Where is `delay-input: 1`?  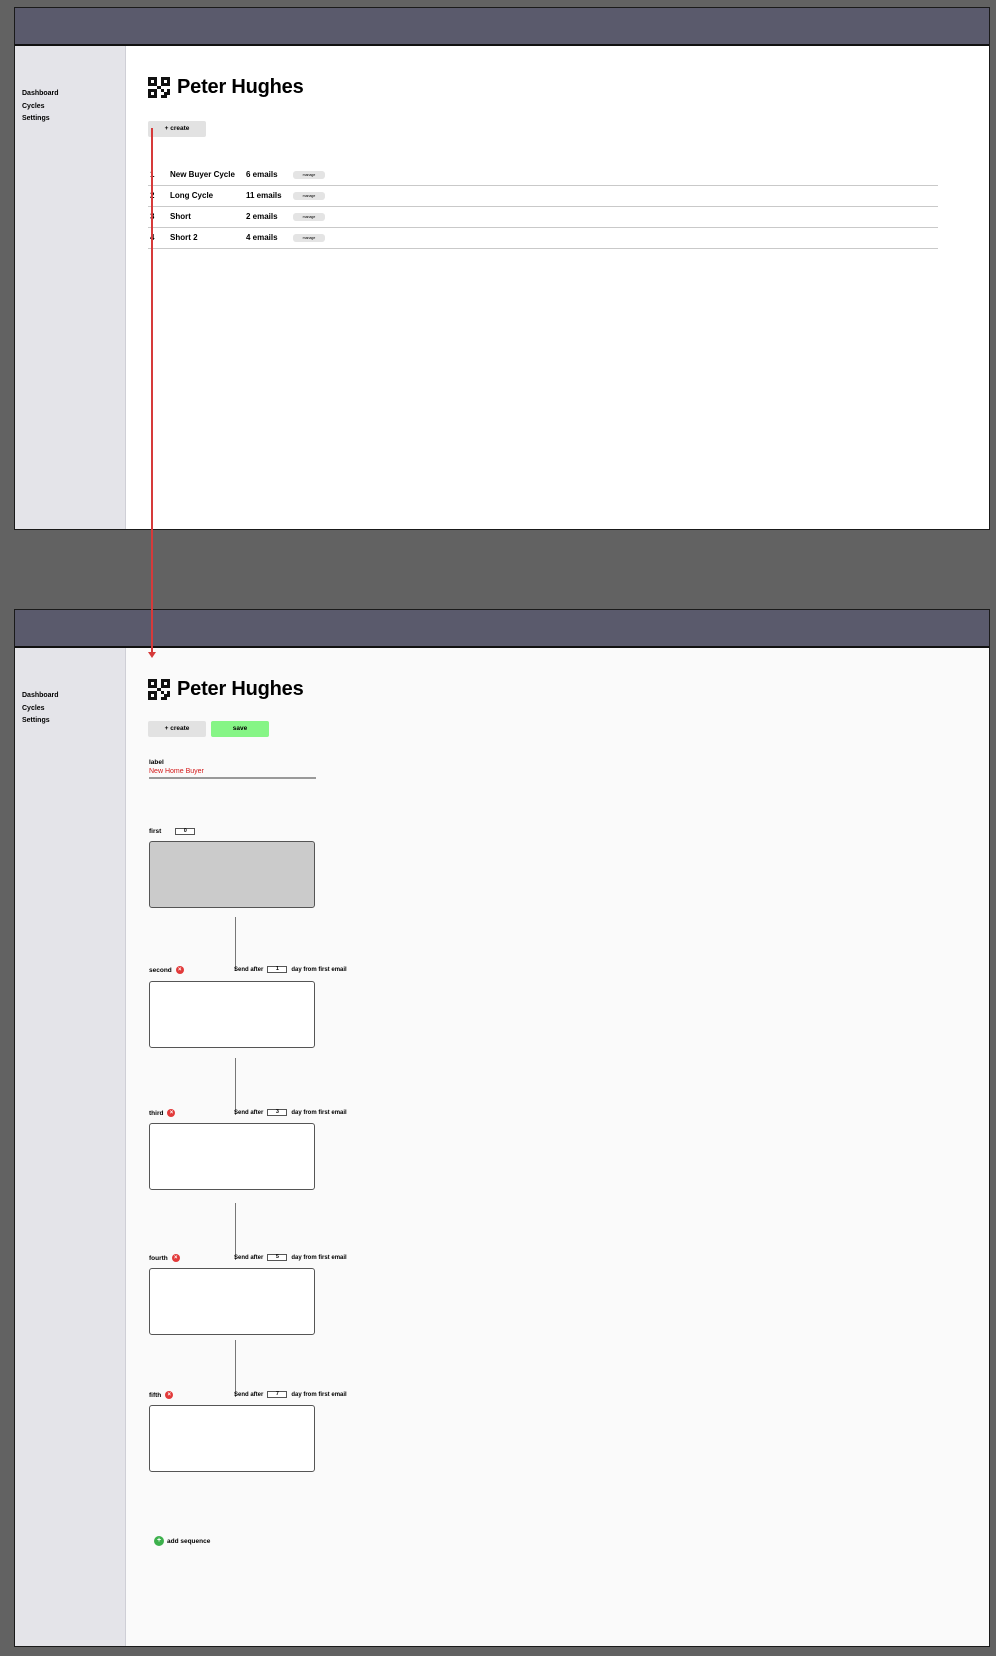
delay-input: 1 is located at coordinates (277, 969).